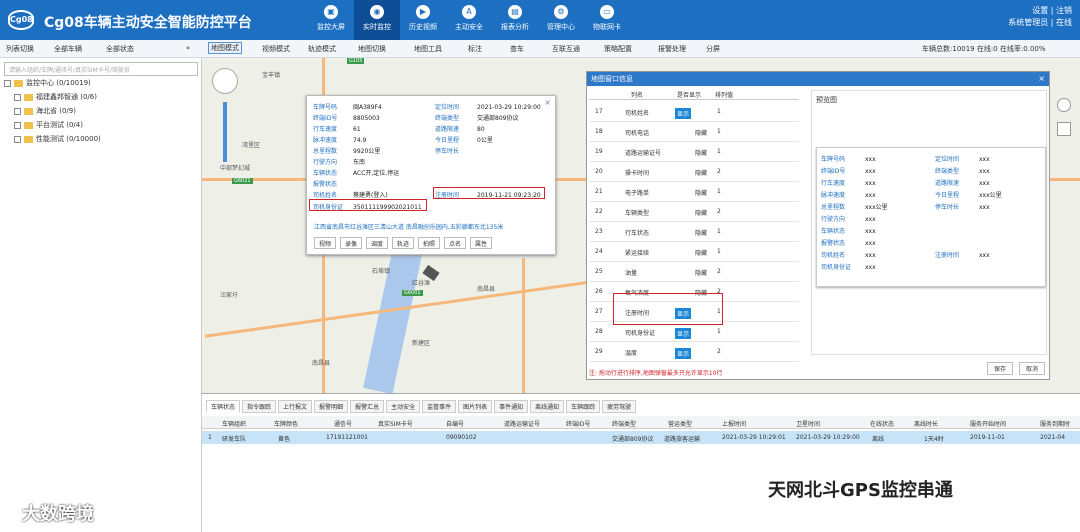 The image size is (1080, 532). What do you see at coordinates (259, 406) in the screenshot?
I see `tab-command-track: 指令跟踪` at bounding box center [259, 406].